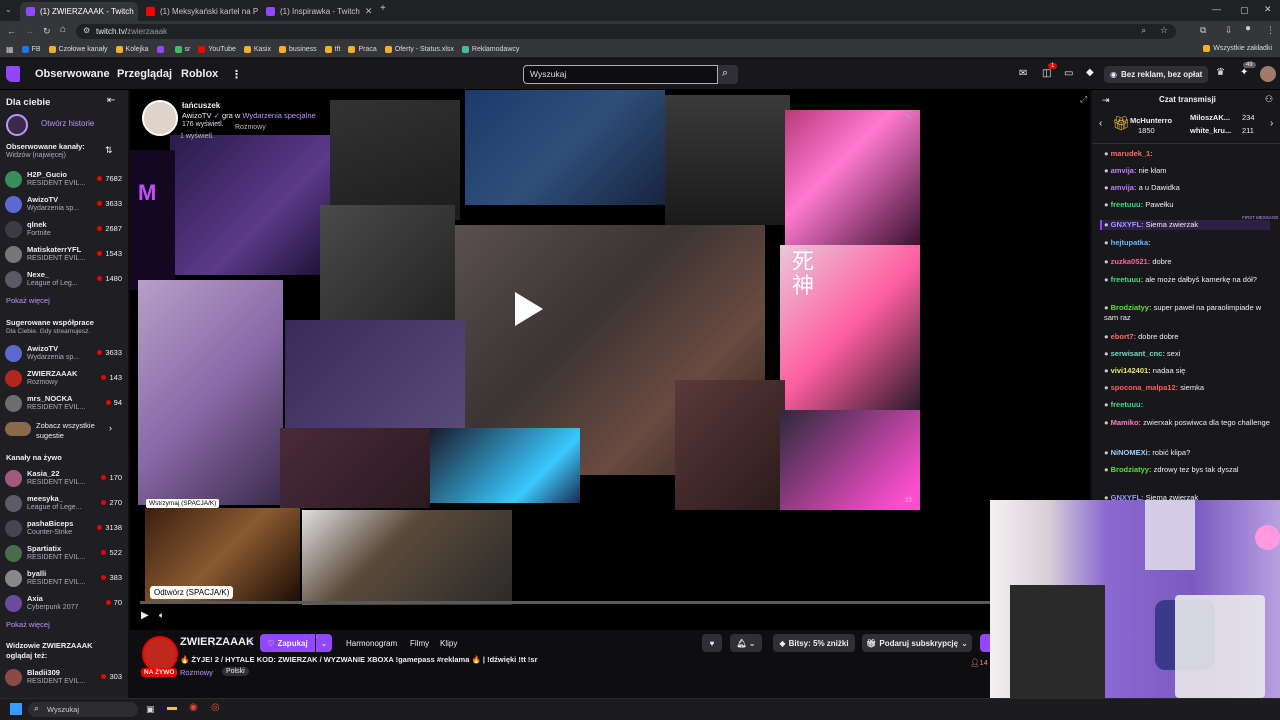 The width and height of the screenshot is (1280, 720). I want to click on whispers-icon: ▭, so click(1068, 74).